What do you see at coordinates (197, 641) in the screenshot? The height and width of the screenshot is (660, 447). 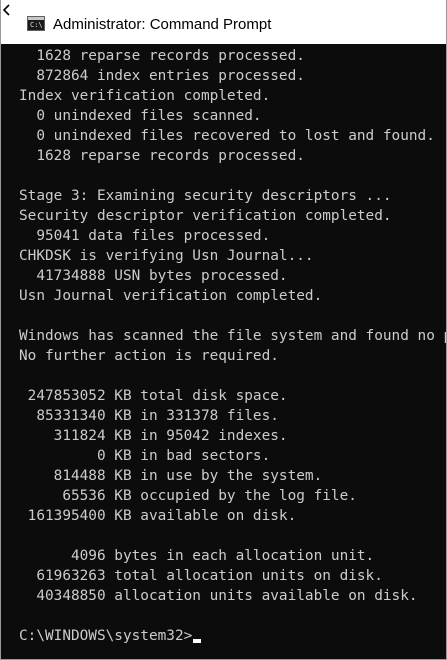 I see `text-cursor` at bounding box center [197, 641].